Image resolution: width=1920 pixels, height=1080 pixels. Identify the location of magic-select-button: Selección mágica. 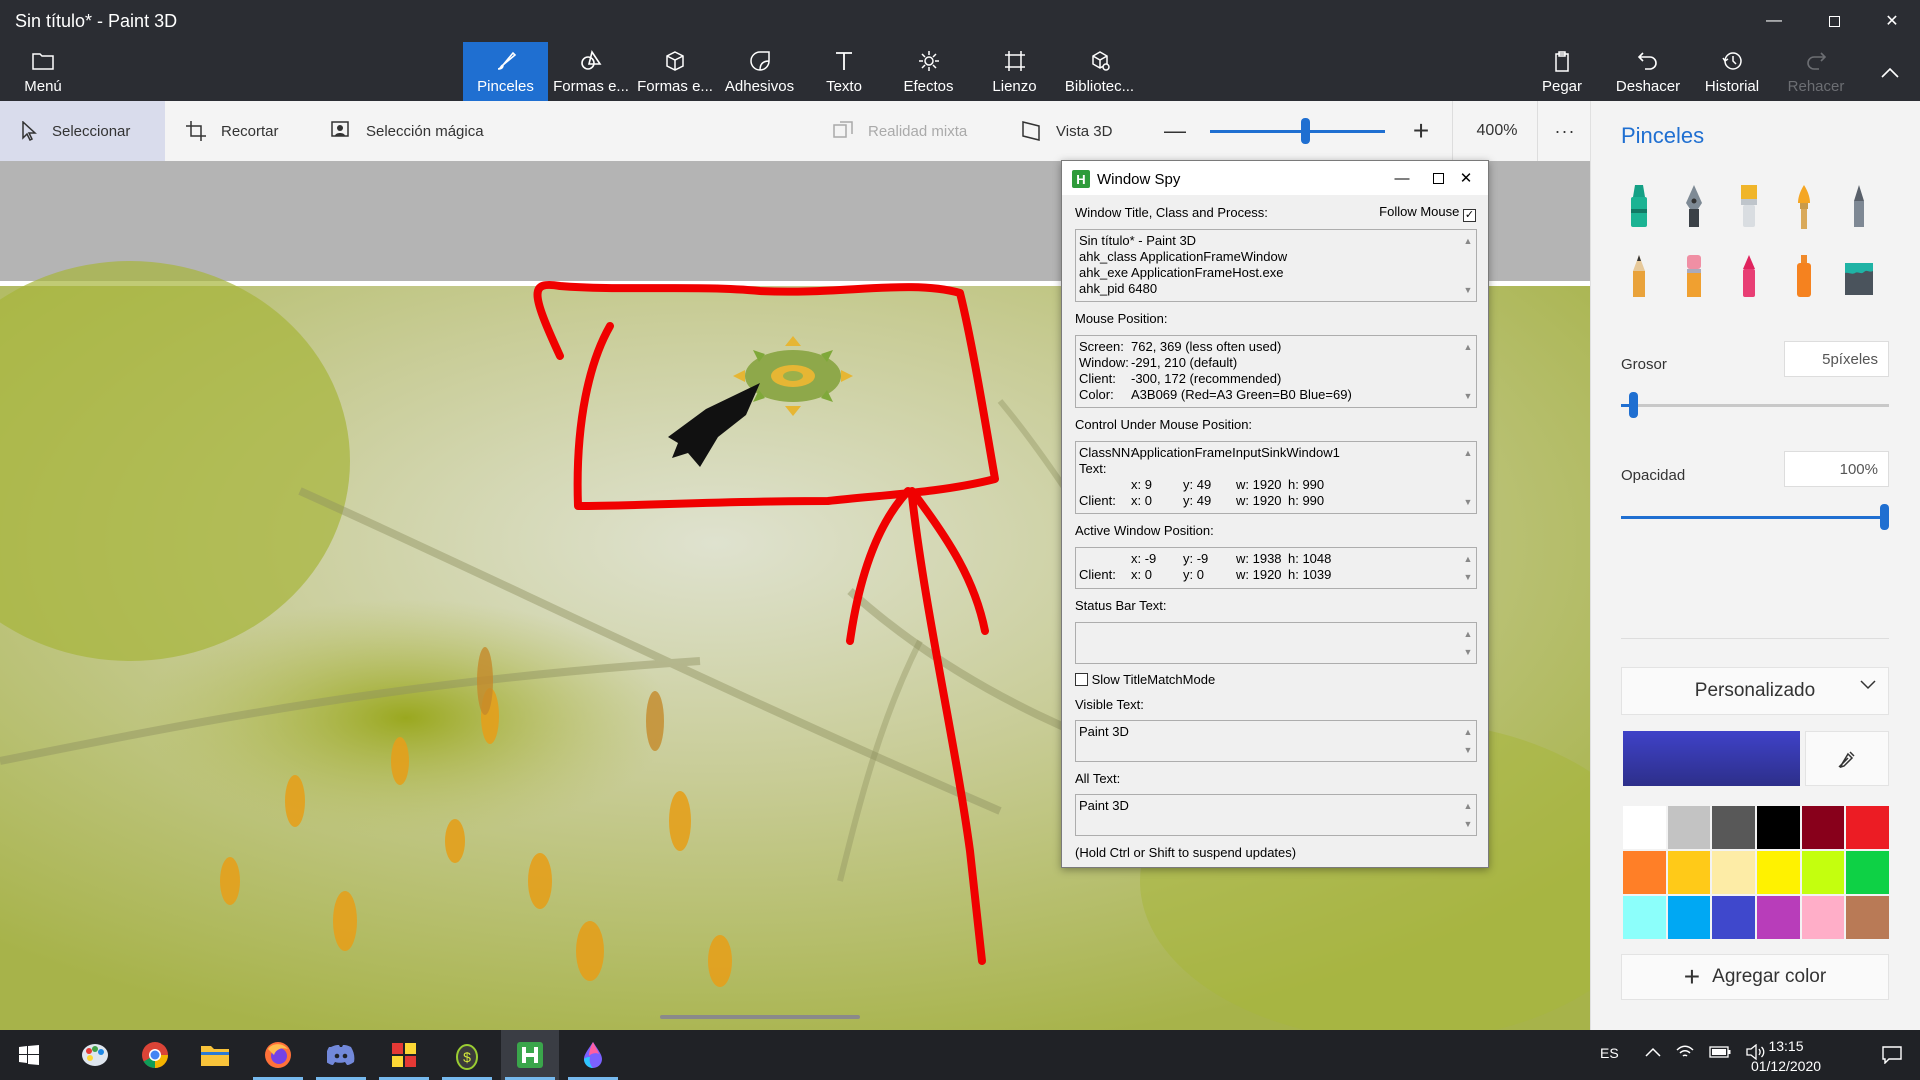
(407, 131).